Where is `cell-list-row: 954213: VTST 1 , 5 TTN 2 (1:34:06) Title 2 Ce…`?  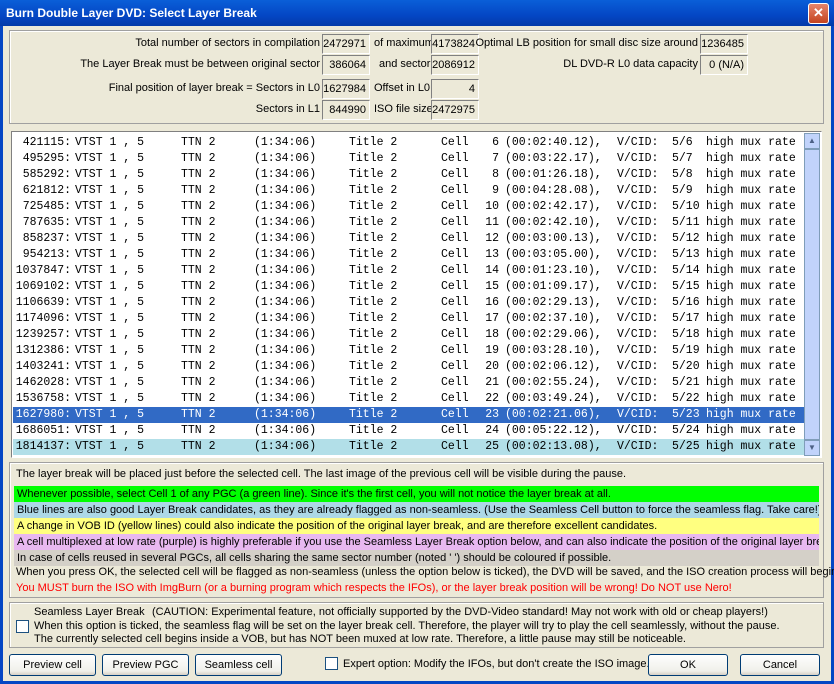 cell-list-row: 954213: VTST 1 , 5 TTN 2 (1:34:06) Title 2 Ce… is located at coordinates (409, 255).